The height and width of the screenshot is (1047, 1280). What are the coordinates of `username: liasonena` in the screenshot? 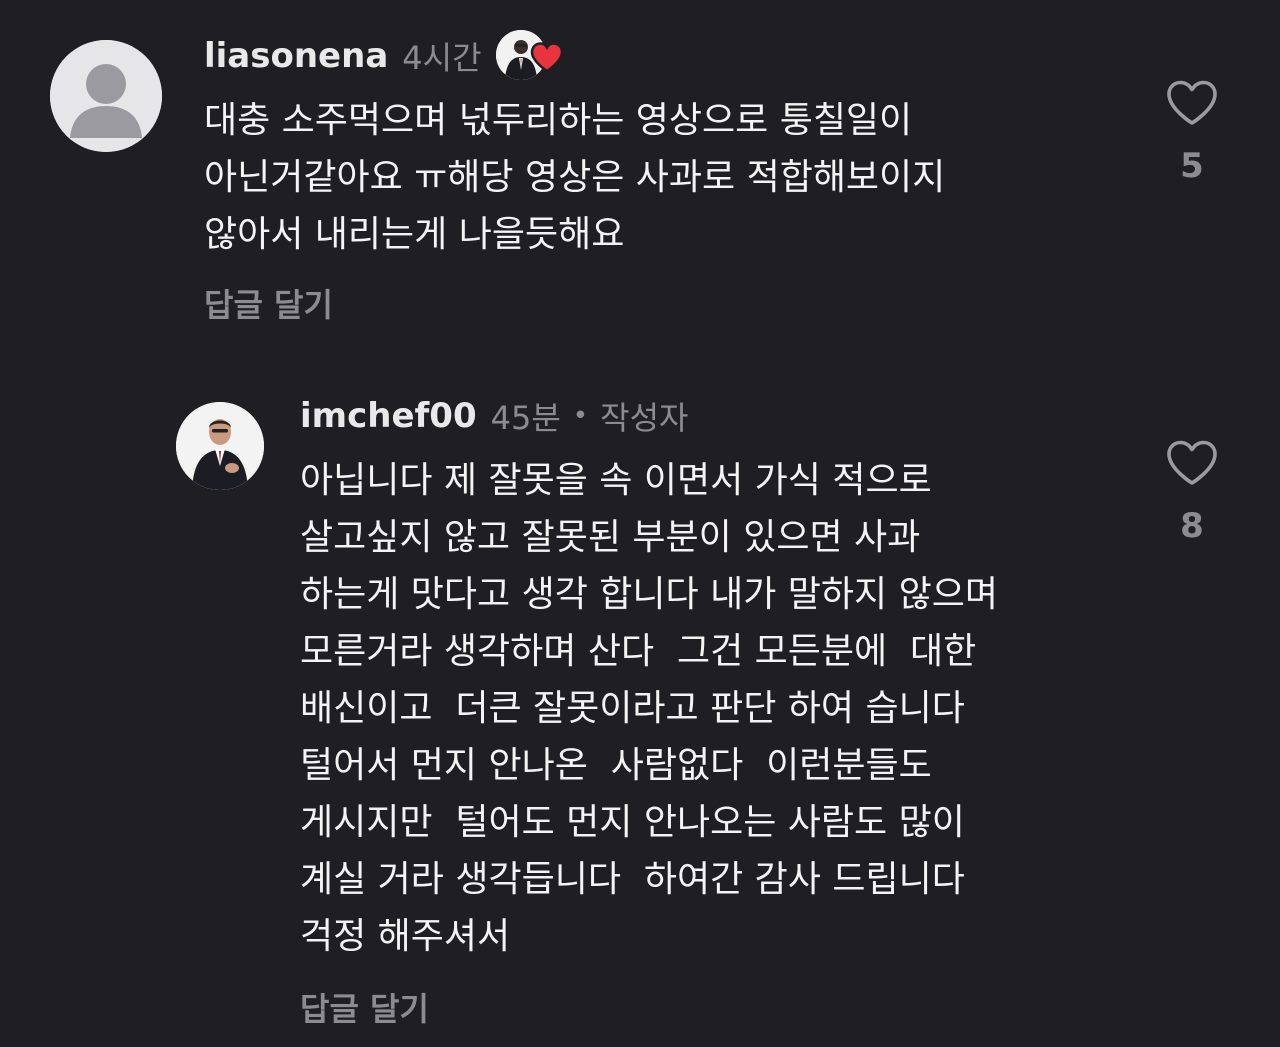 It's located at (296, 56).